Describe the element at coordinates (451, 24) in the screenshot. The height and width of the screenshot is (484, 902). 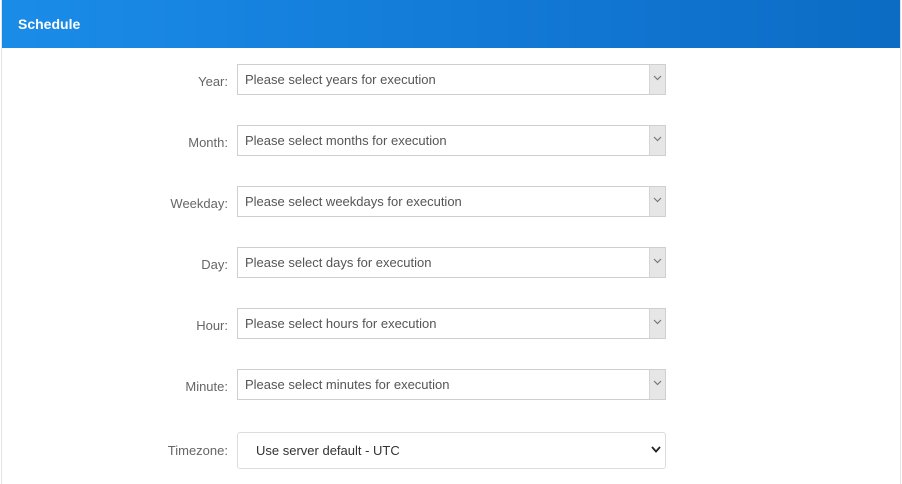
I see `panel-header: Schedule` at that location.